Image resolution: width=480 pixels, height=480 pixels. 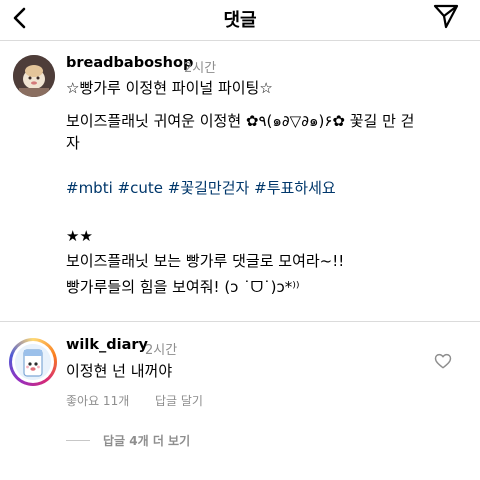 What do you see at coordinates (200, 68) in the screenshot?
I see `post-time: 2시간` at bounding box center [200, 68].